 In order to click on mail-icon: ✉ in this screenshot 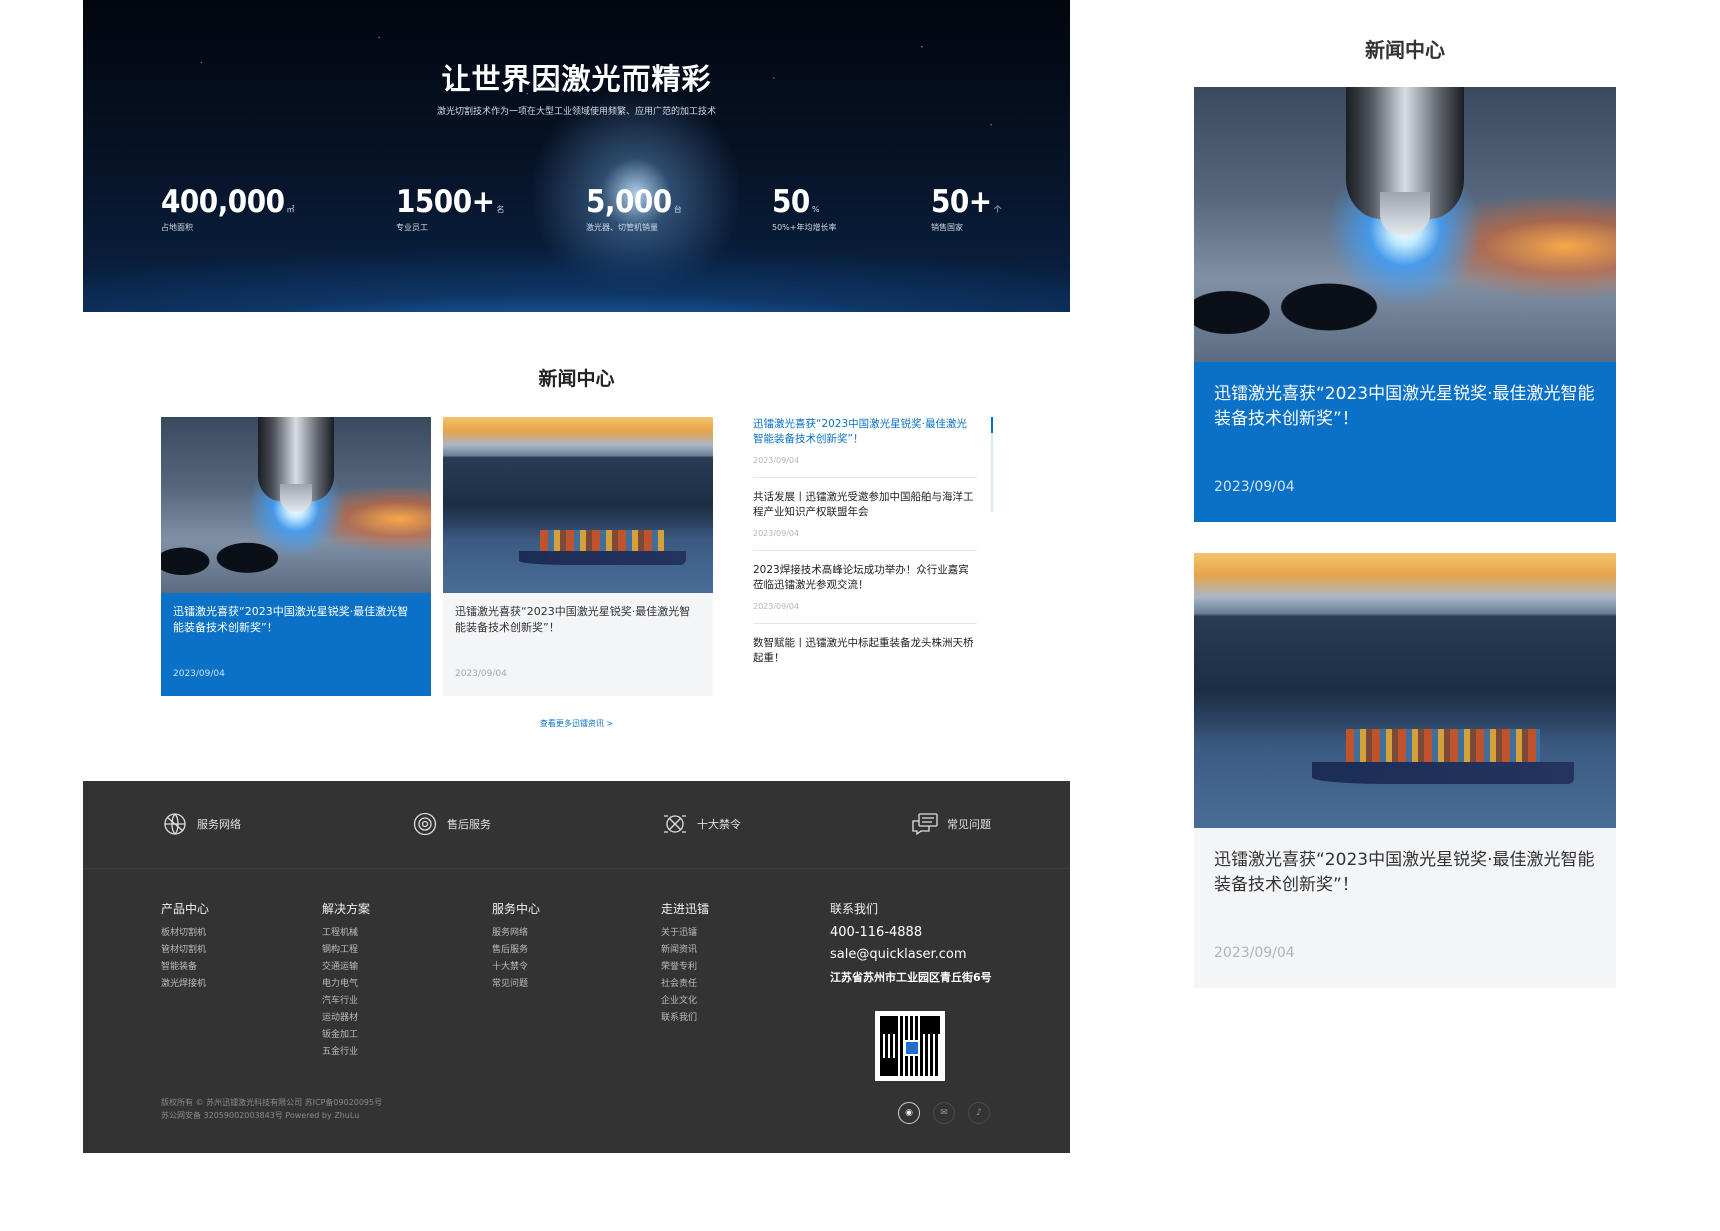, I will do `click(944, 1113)`.